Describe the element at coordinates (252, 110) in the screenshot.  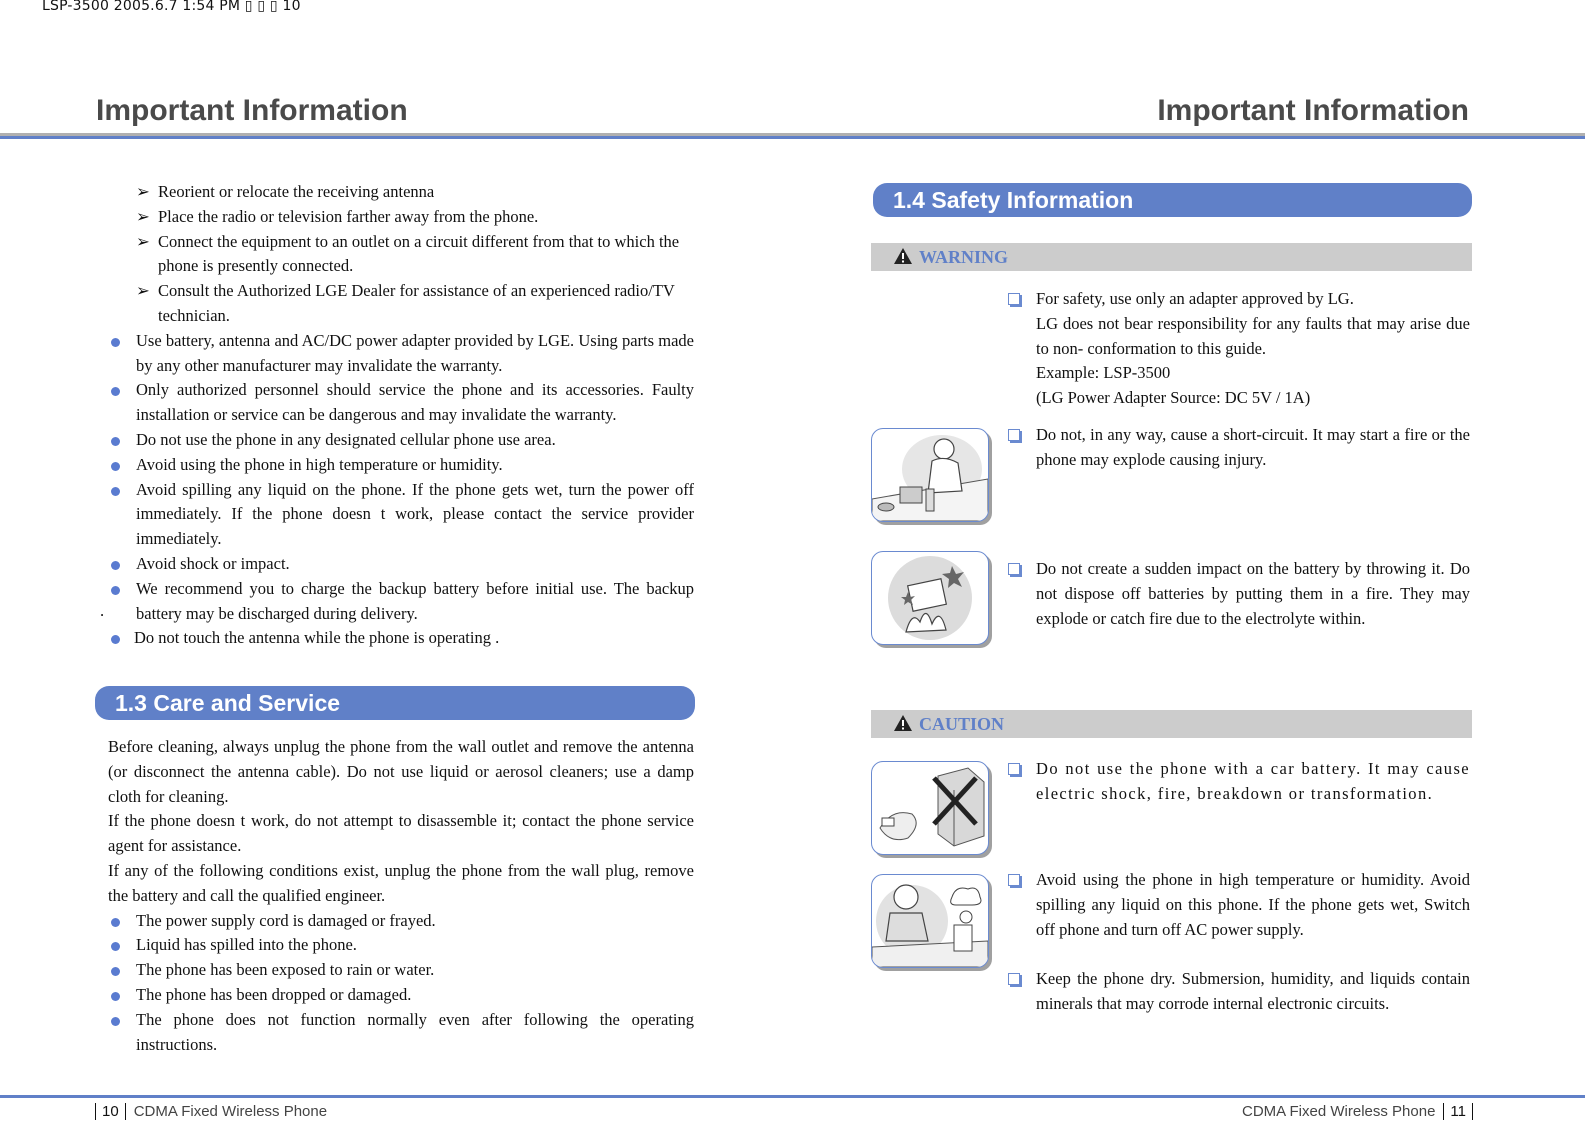
I see `left-page-header-title: Important Information` at that location.